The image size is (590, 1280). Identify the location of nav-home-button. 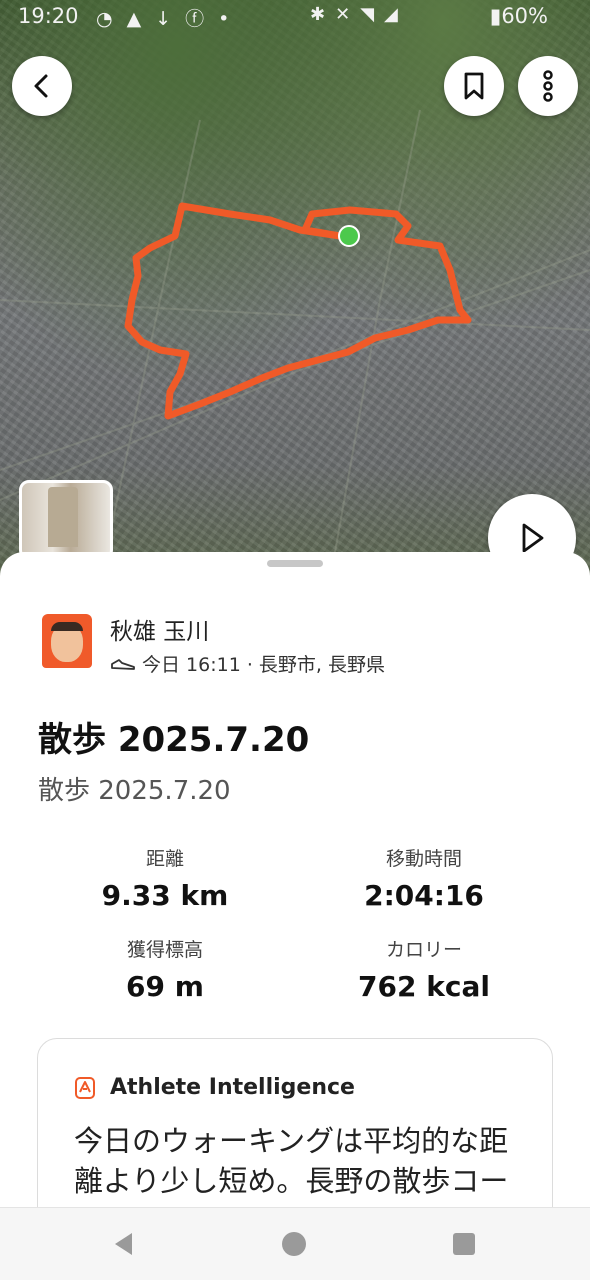
(294, 1244).